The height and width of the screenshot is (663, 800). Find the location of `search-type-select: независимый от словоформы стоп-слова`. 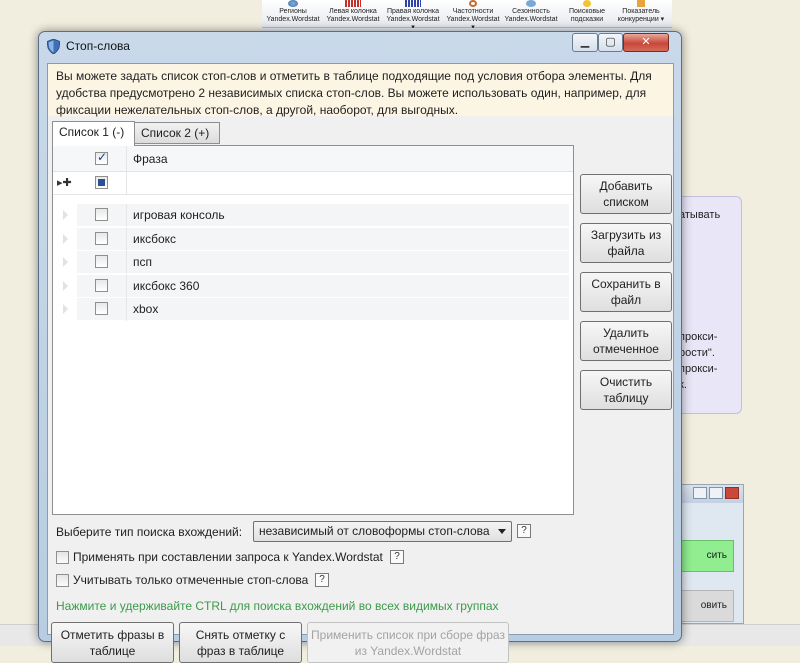

search-type-select: независимый от словоформы стоп-слова is located at coordinates (382, 531).